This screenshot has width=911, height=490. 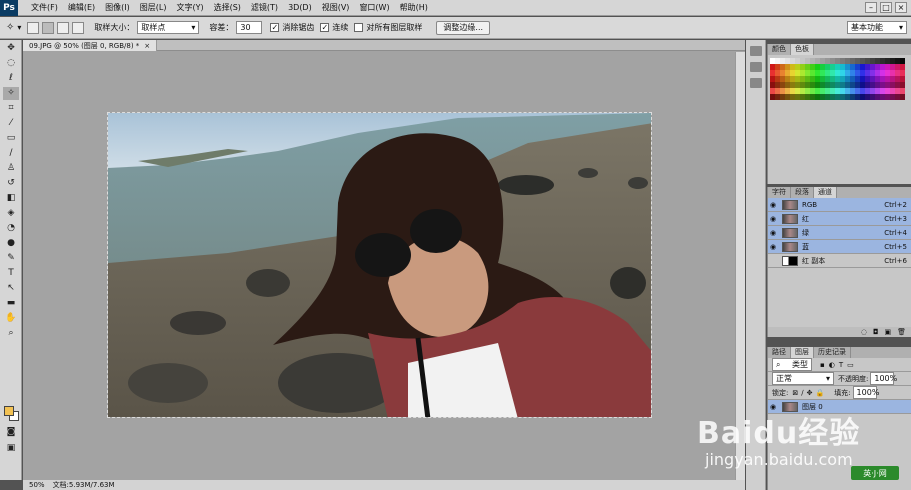 What do you see at coordinates (887, 332) in the screenshot?
I see `new-channel-icon: ▣` at bounding box center [887, 332].